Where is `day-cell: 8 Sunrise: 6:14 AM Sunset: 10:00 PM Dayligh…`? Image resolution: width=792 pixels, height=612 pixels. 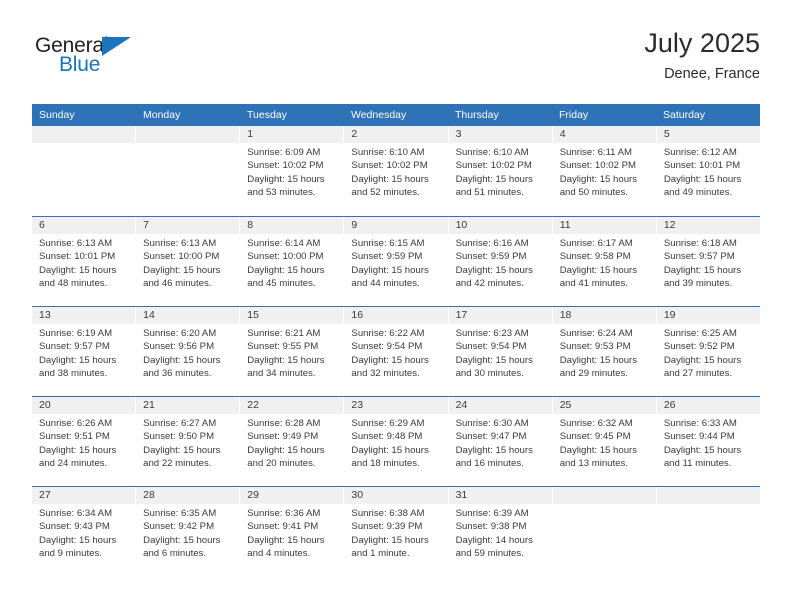
day-cell: 8 Sunrise: 6:14 AM Sunset: 10:00 PM Dayligh… is located at coordinates (292, 261).